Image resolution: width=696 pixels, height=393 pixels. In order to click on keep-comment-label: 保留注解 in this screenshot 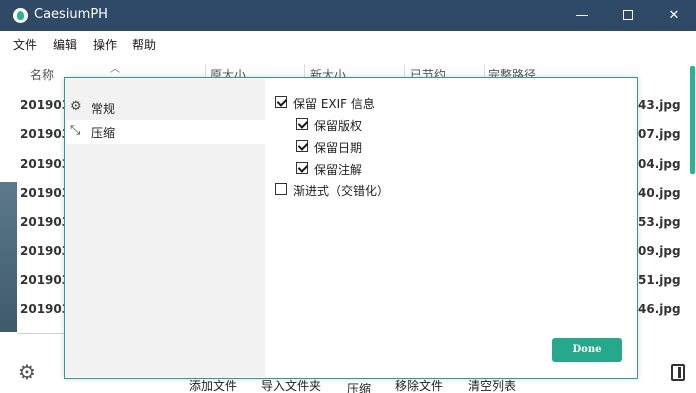, I will do `click(338, 170)`.